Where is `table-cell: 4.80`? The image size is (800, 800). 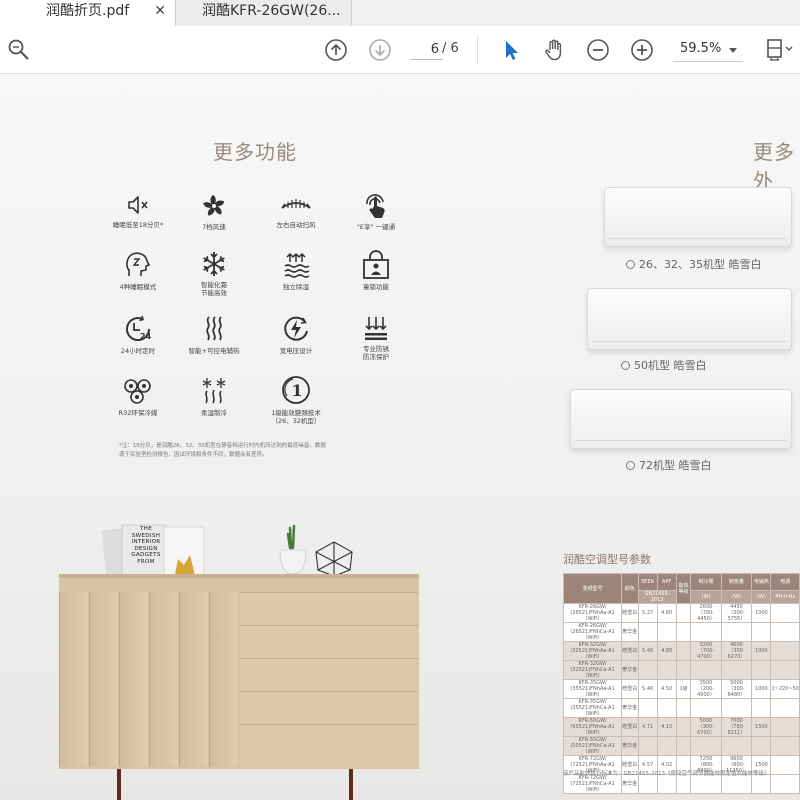 table-cell: 4.80 is located at coordinates (666, 651).